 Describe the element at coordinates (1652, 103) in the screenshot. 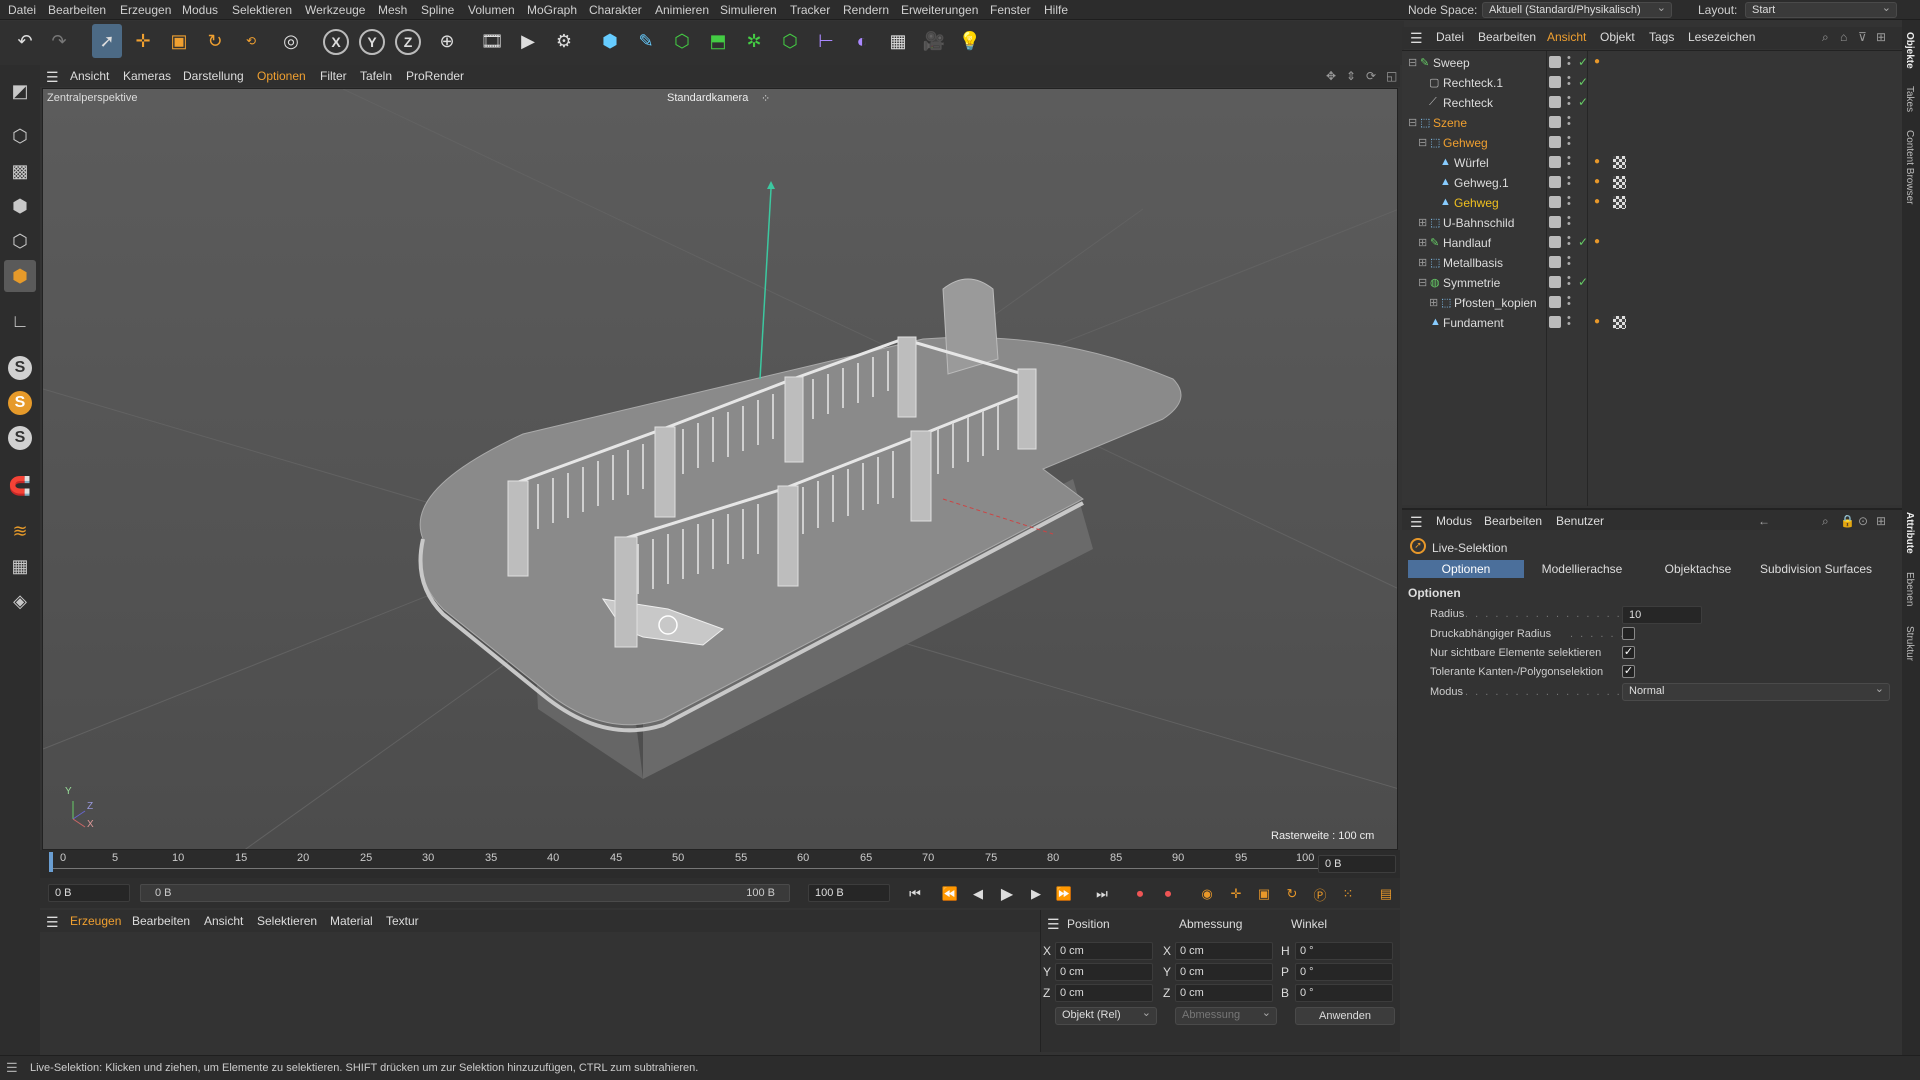

I see `object-row: ⟋ Rechteck • • ✓` at that location.